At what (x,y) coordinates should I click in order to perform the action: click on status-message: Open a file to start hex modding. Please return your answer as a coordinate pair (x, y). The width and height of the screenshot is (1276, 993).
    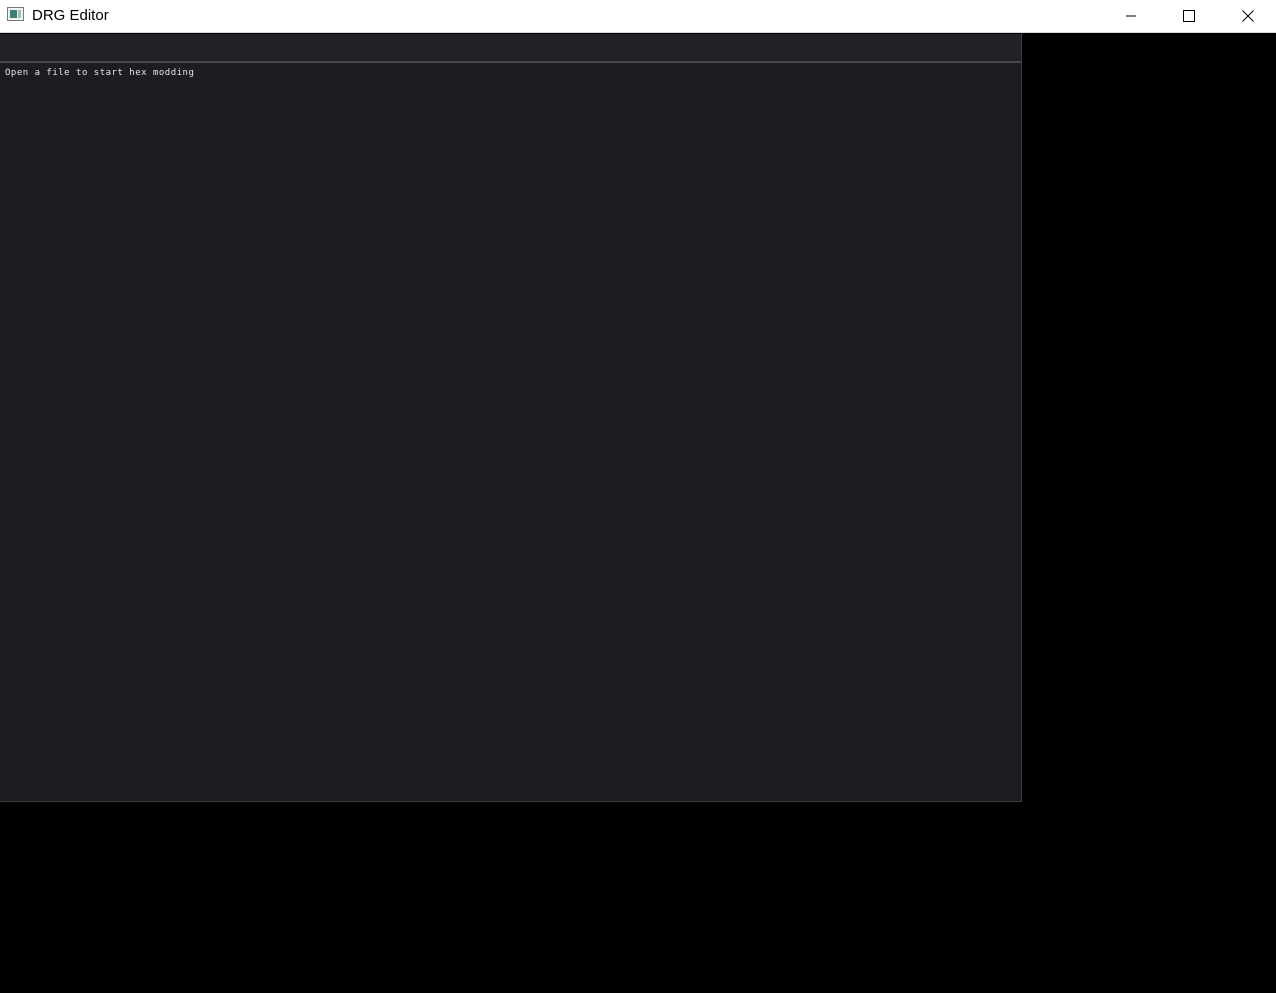
    Looking at the image, I should click on (100, 73).